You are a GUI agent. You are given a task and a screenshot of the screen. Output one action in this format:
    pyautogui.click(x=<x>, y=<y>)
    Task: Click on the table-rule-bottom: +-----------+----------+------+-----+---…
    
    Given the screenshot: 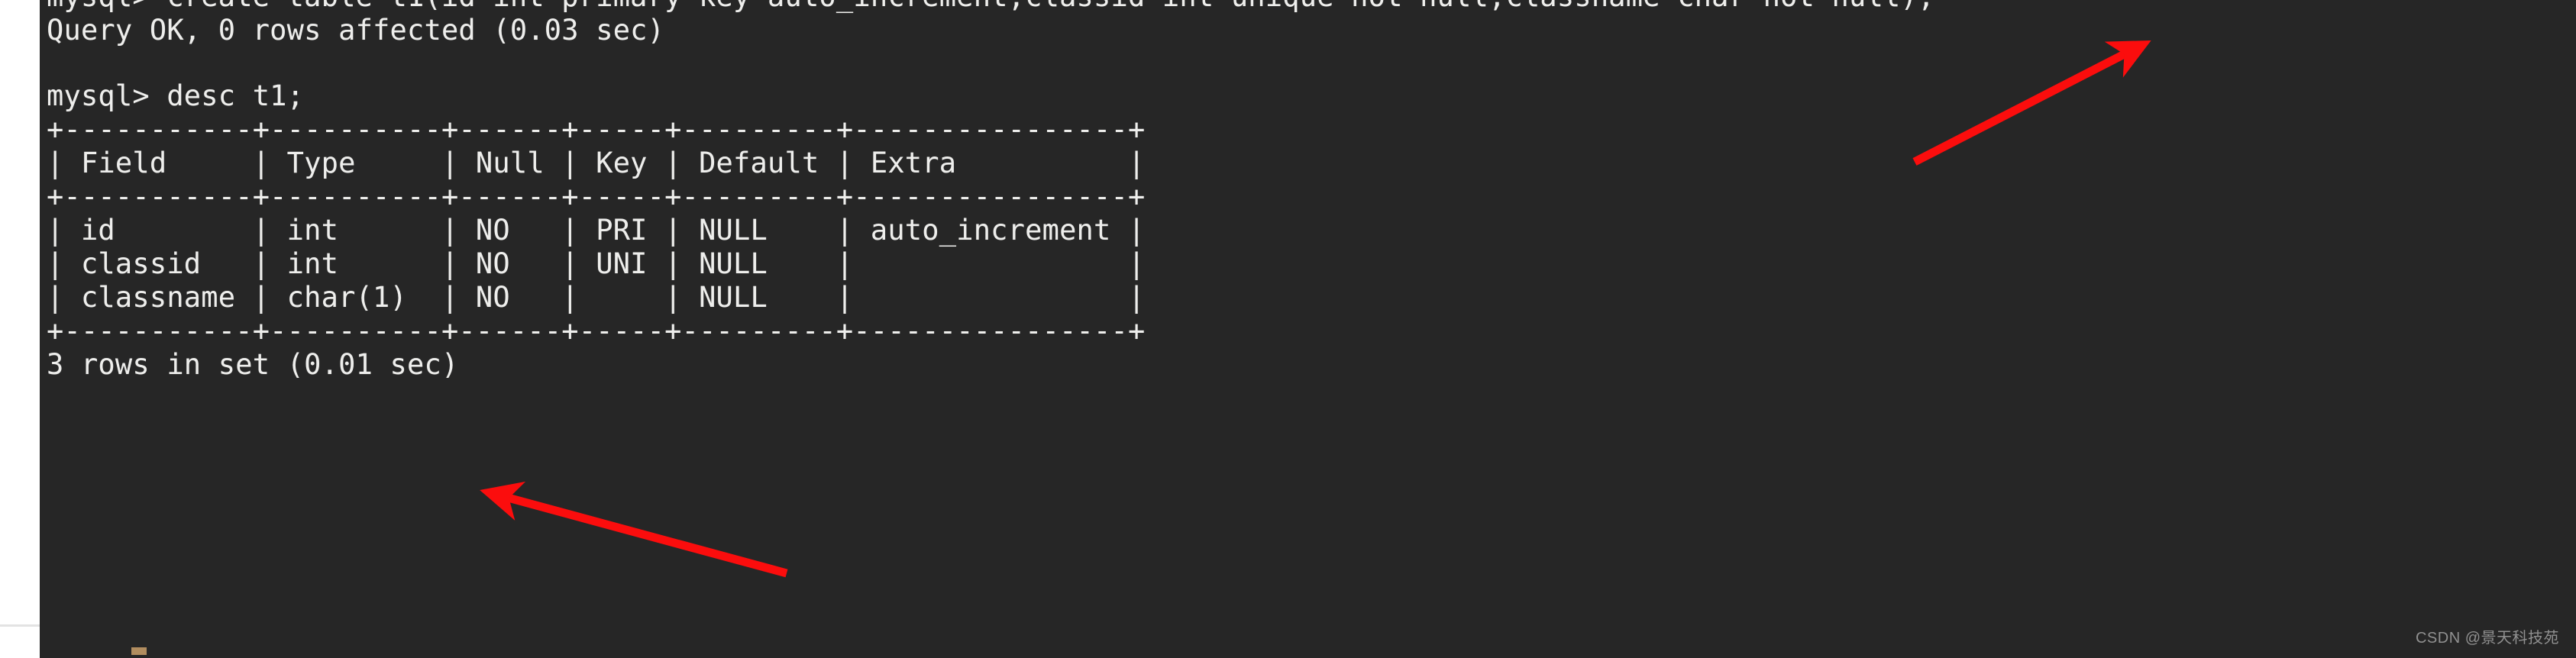 What is the action you would take?
    pyautogui.click(x=596, y=331)
    